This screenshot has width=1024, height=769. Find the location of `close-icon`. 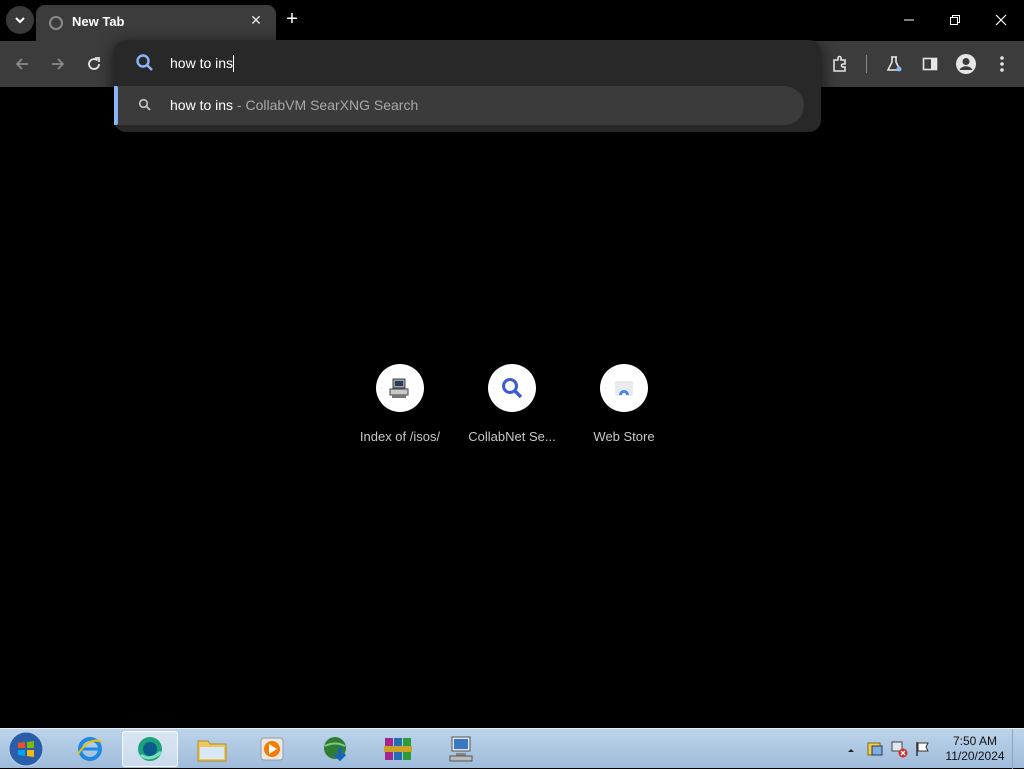

close-icon is located at coordinates (1001, 20).